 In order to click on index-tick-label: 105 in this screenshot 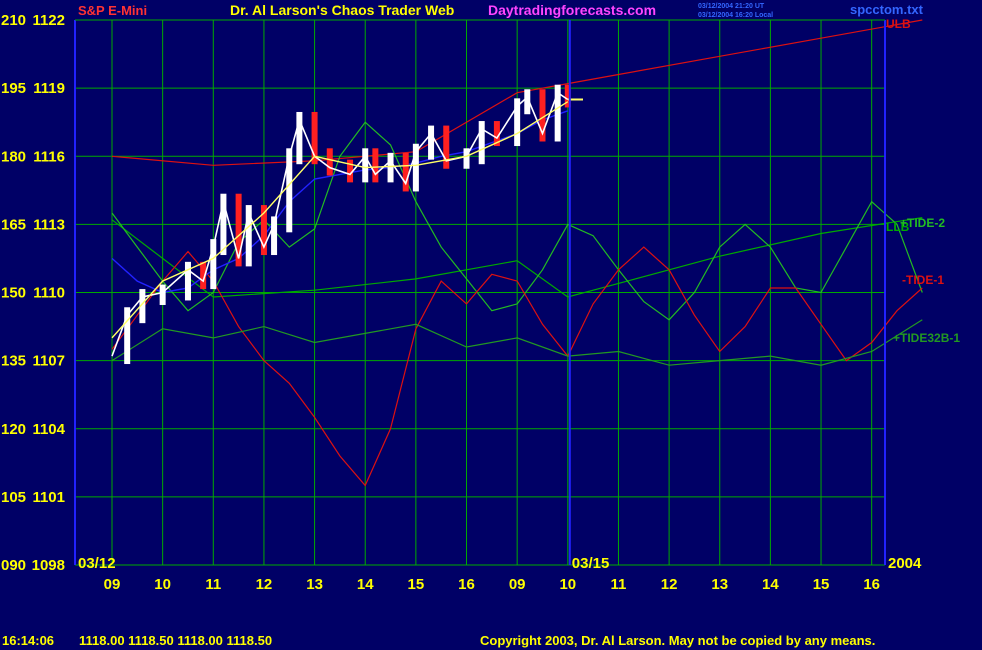, I will do `click(13, 497)`.